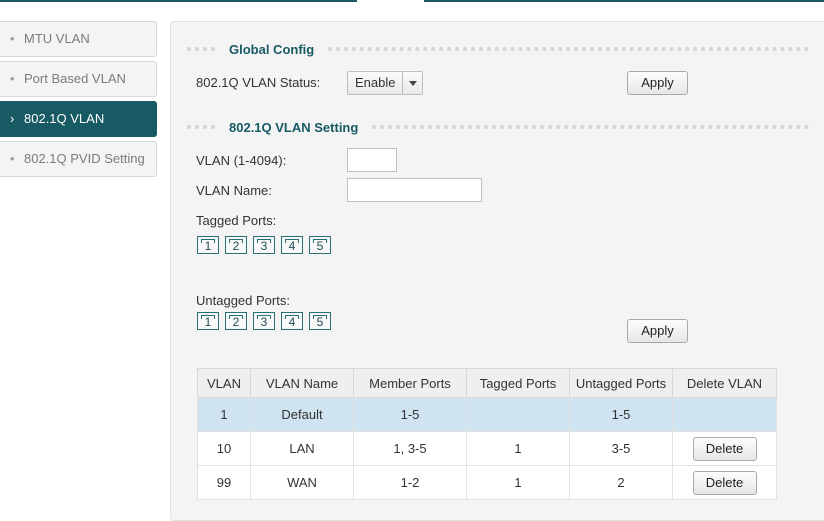  Describe the element at coordinates (302, 383) in the screenshot. I see `column-header-vlan-name: VLAN Name` at that location.